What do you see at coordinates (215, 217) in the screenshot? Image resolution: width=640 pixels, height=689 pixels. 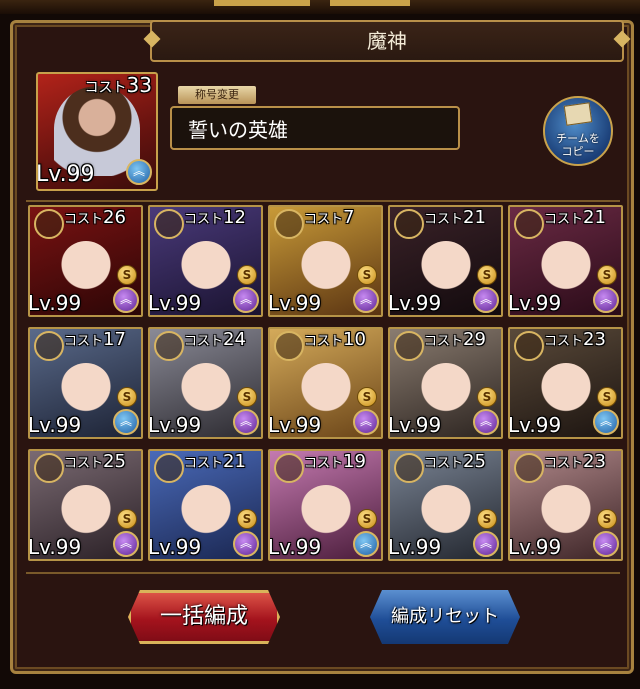 I see `unit-cost: コスト12` at bounding box center [215, 217].